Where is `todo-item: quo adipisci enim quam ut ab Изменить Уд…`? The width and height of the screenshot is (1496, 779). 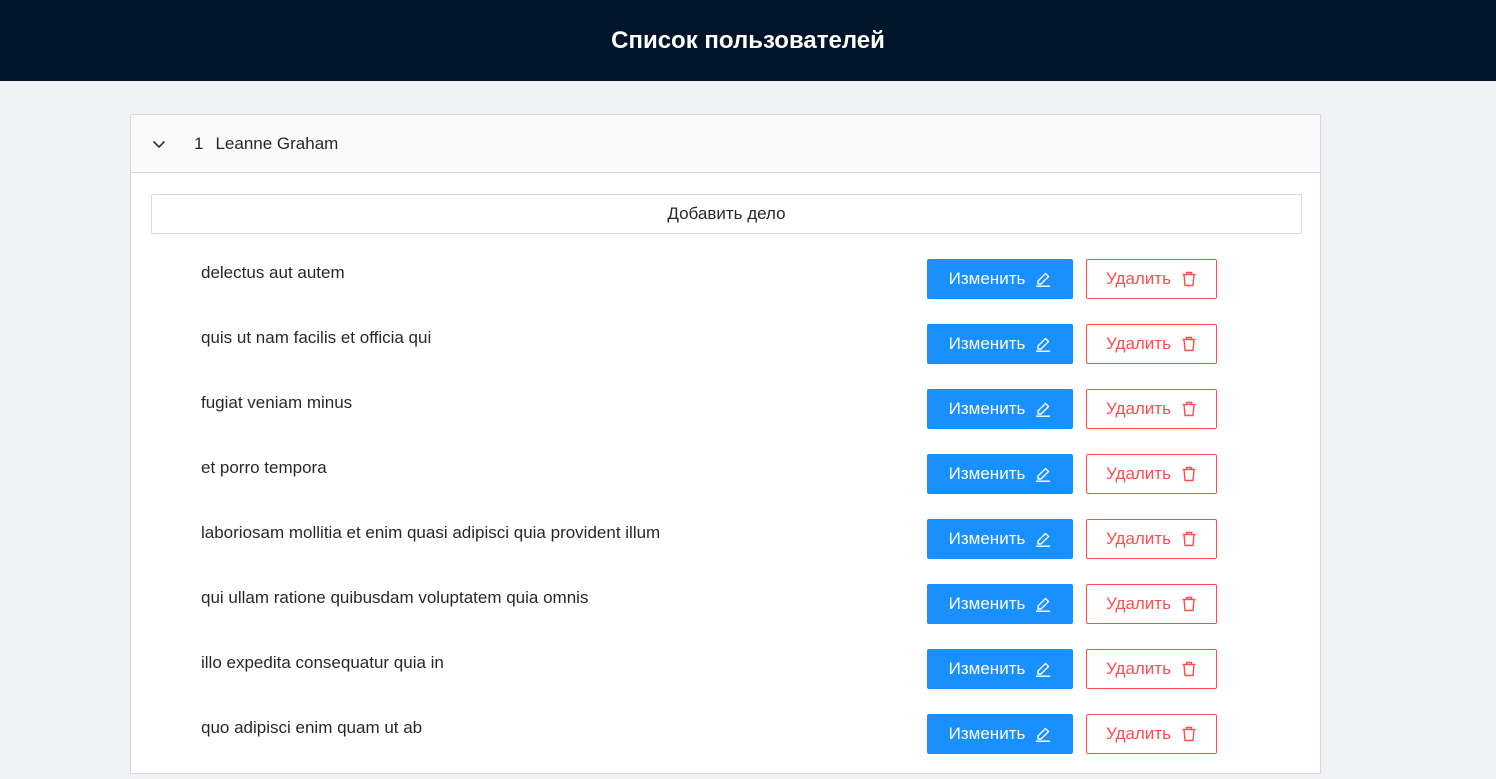
todo-item: quo adipisci enim quam ut ab Изменить Уд… is located at coordinates (725, 746).